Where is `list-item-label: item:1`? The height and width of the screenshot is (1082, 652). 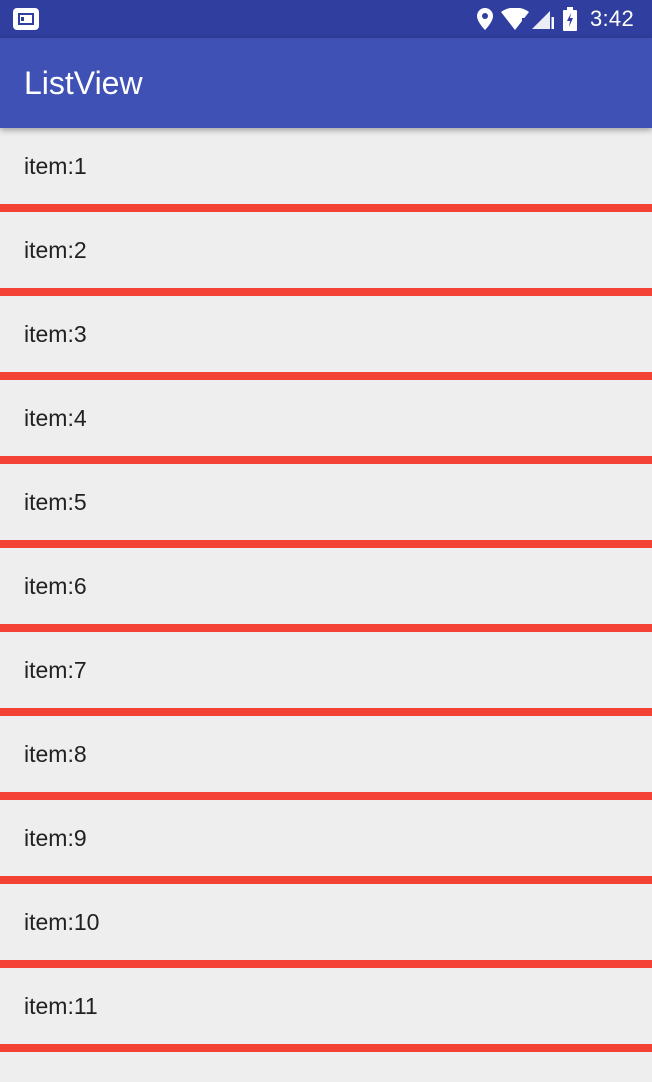
list-item-label: item:1 is located at coordinates (55, 166).